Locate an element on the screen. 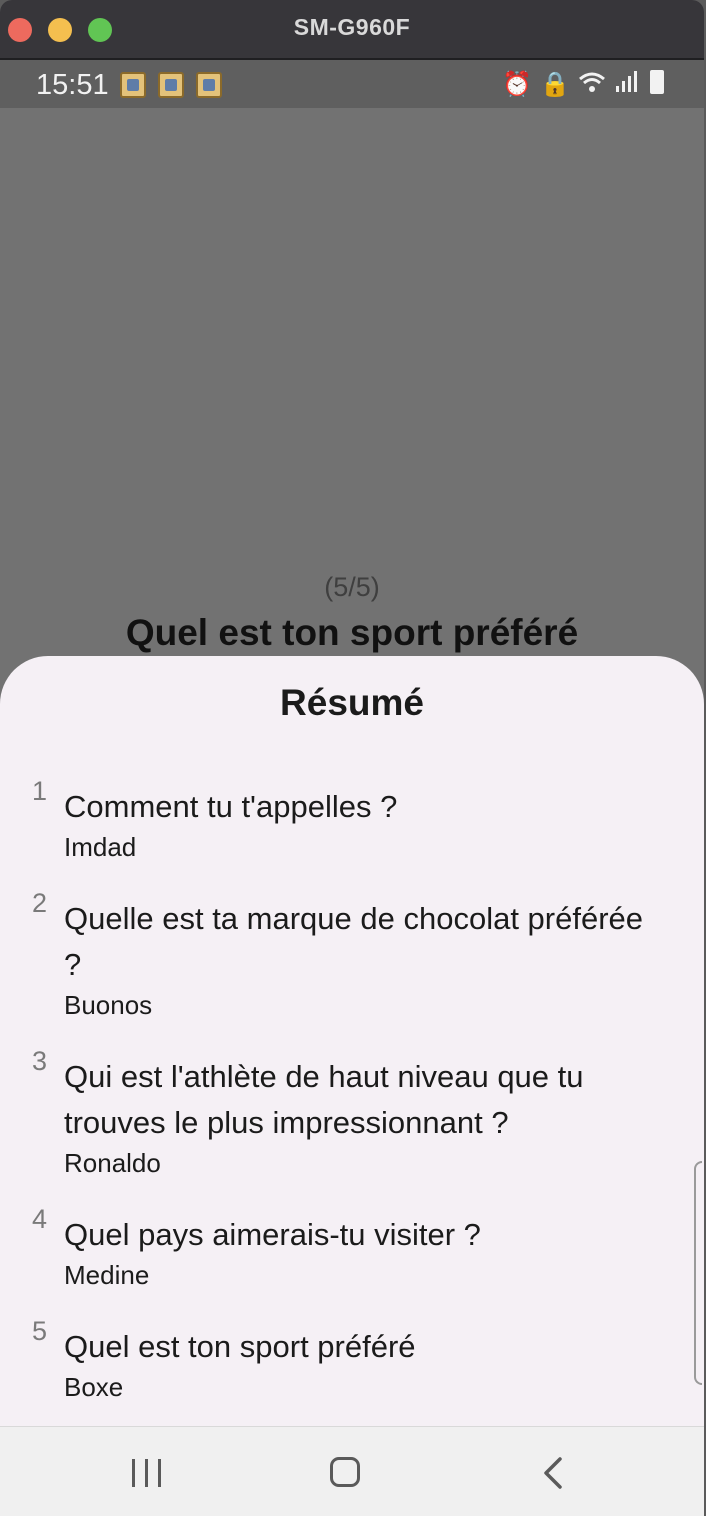 Image resolution: width=706 pixels, height=1516 pixels. back-icon is located at coordinates (555, 1473).